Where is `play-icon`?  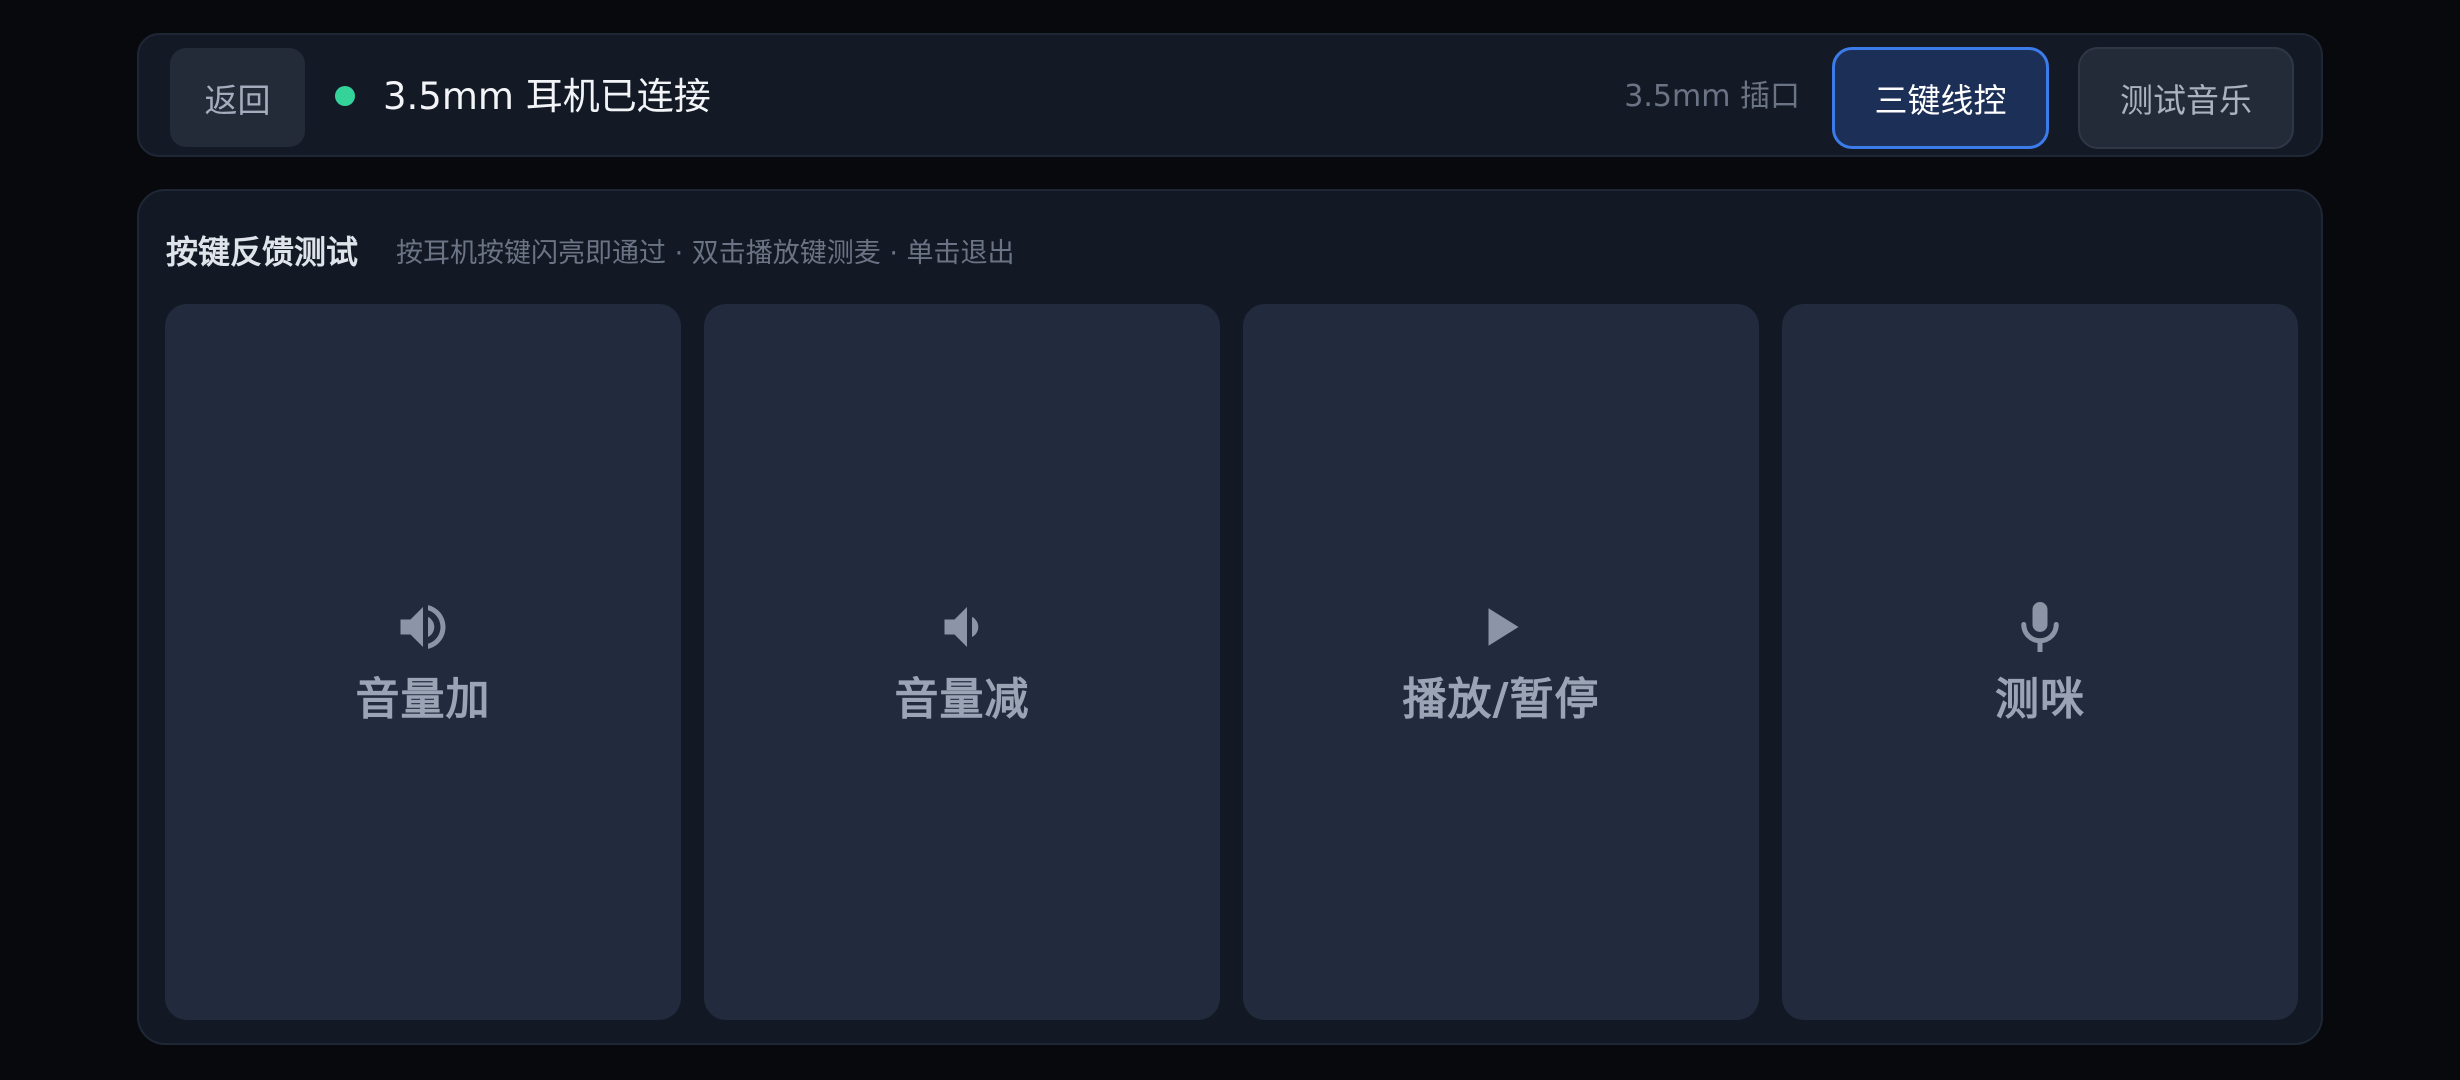 play-icon is located at coordinates (1501, 627).